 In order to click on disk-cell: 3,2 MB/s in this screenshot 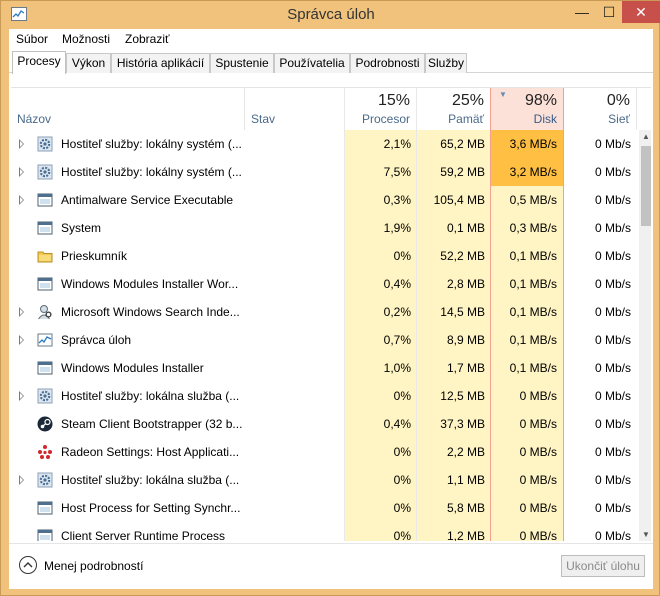, I will do `click(527, 172)`.